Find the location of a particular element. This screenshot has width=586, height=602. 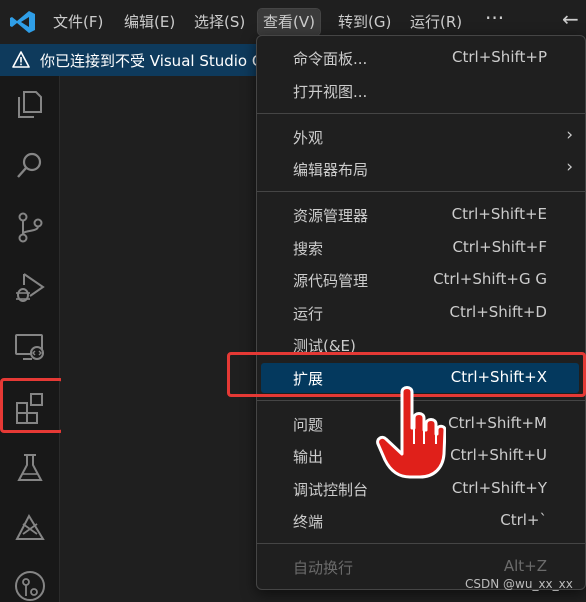

banner-text: 你已连接到不受 Visual Studio Co is located at coordinates (156, 61).